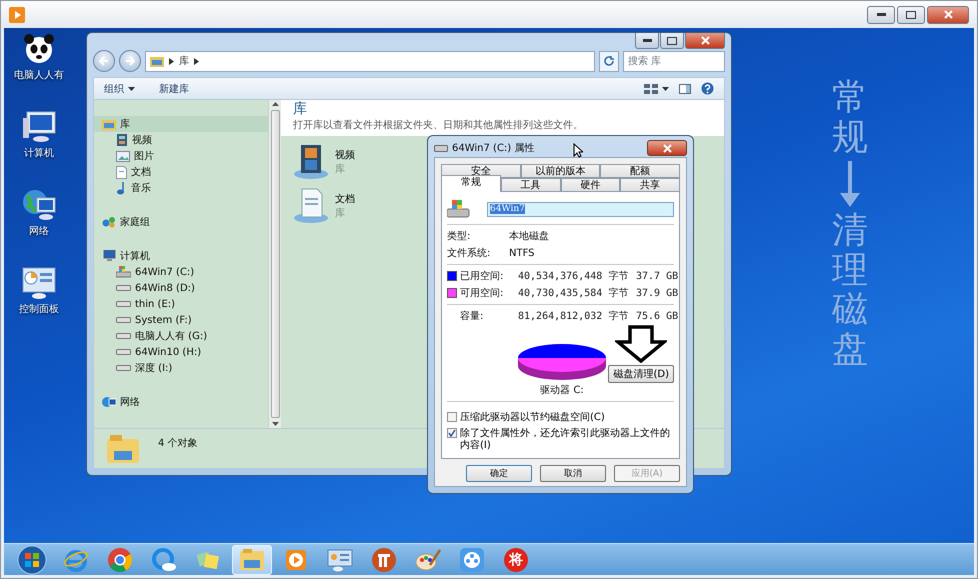  Describe the element at coordinates (300, 109) in the screenshot. I see `library-title: 库` at that location.